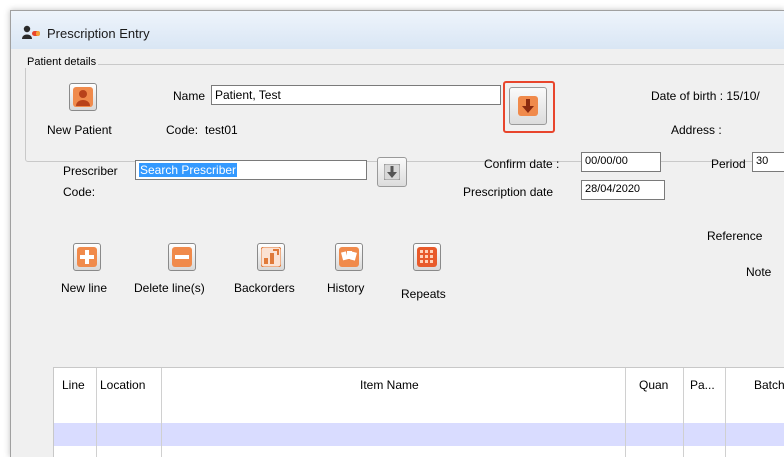  I want to click on person-icon, so click(83, 97).